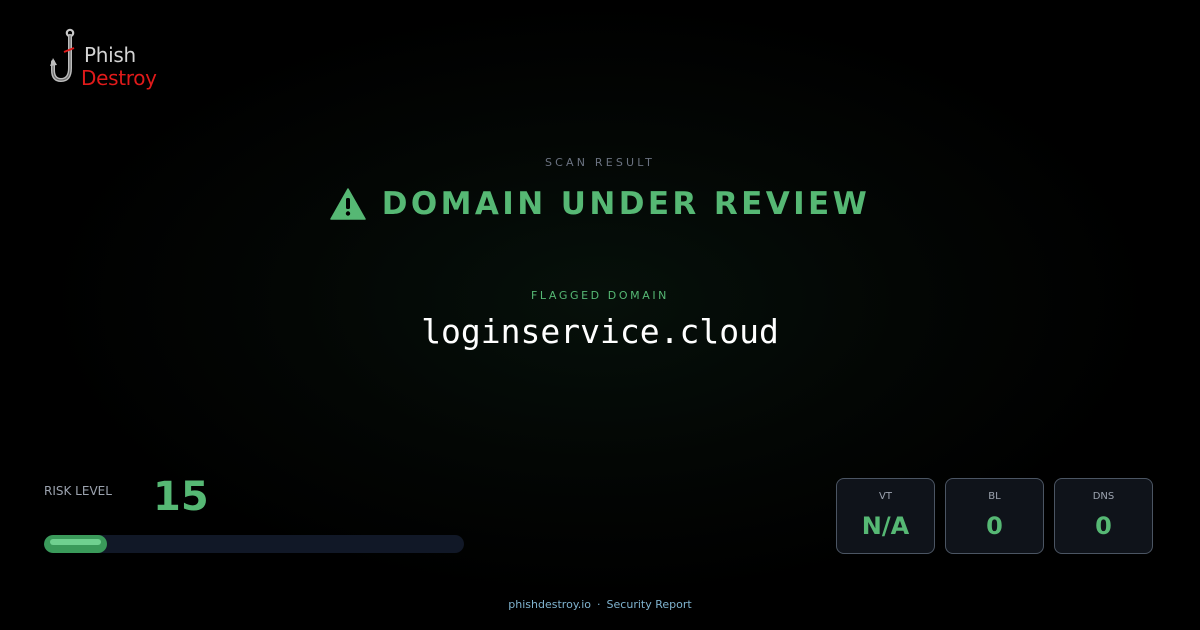 The width and height of the screenshot is (1200, 630). I want to click on stat-key: VT, so click(885, 496).